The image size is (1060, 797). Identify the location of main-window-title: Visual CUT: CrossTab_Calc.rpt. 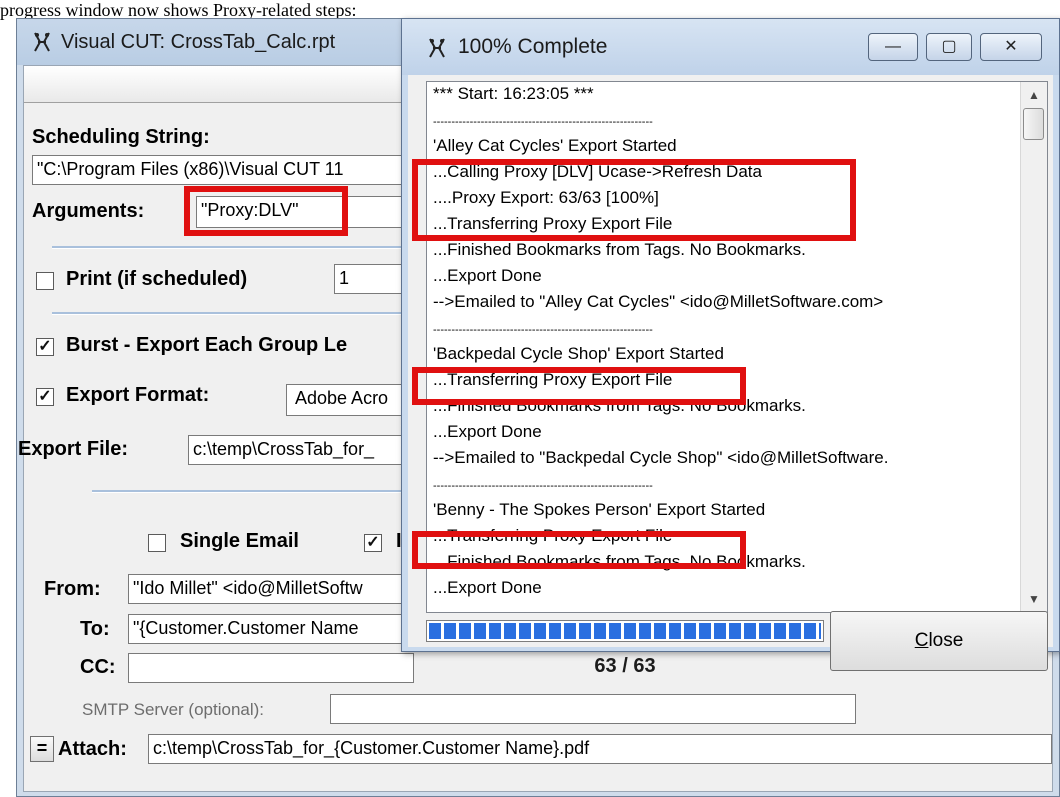
(198, 42).